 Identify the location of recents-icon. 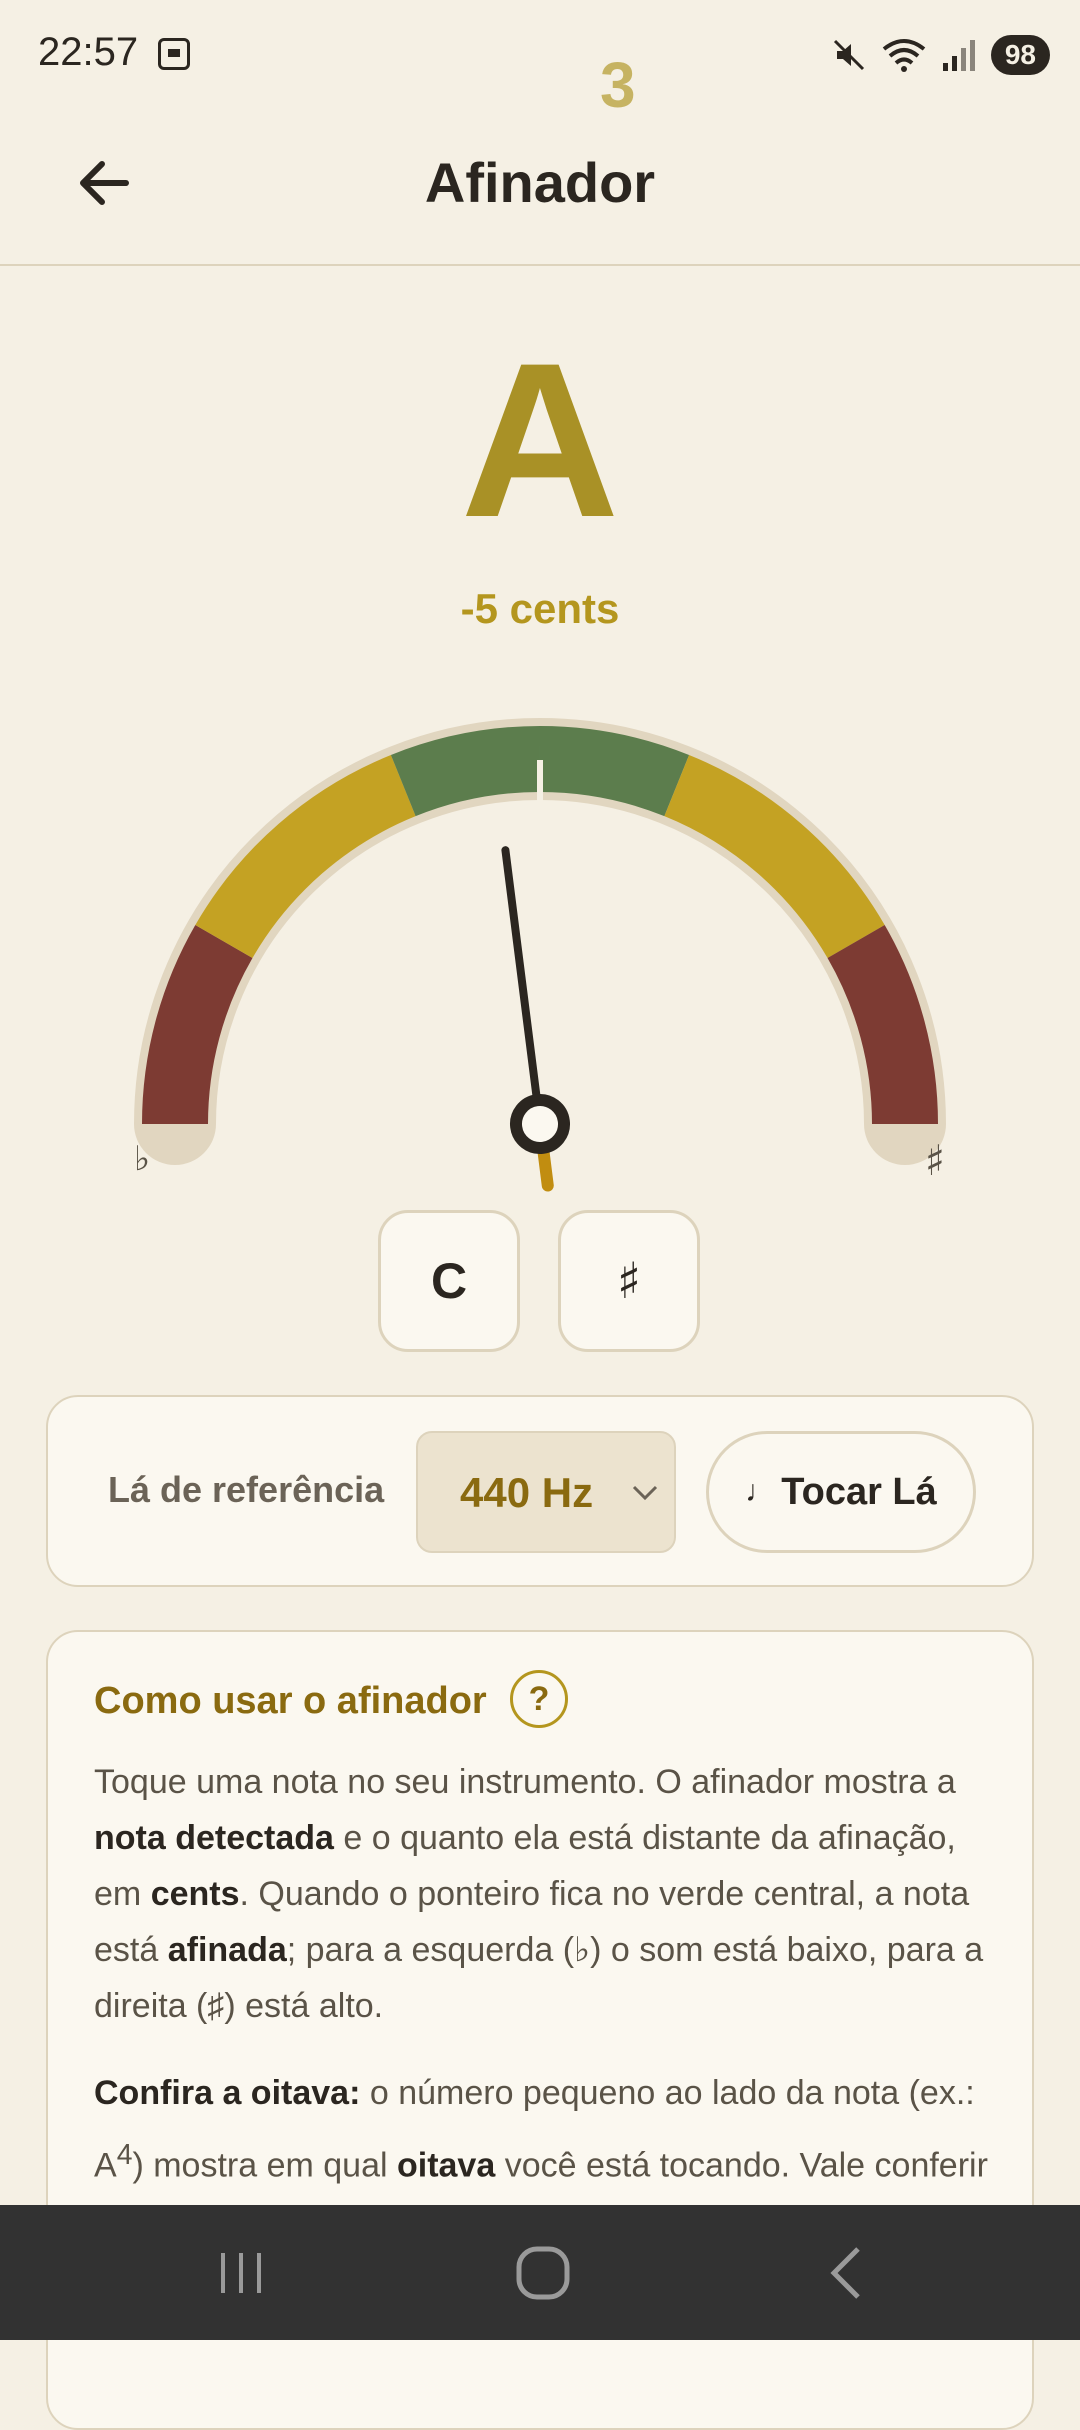
(243, 2273).